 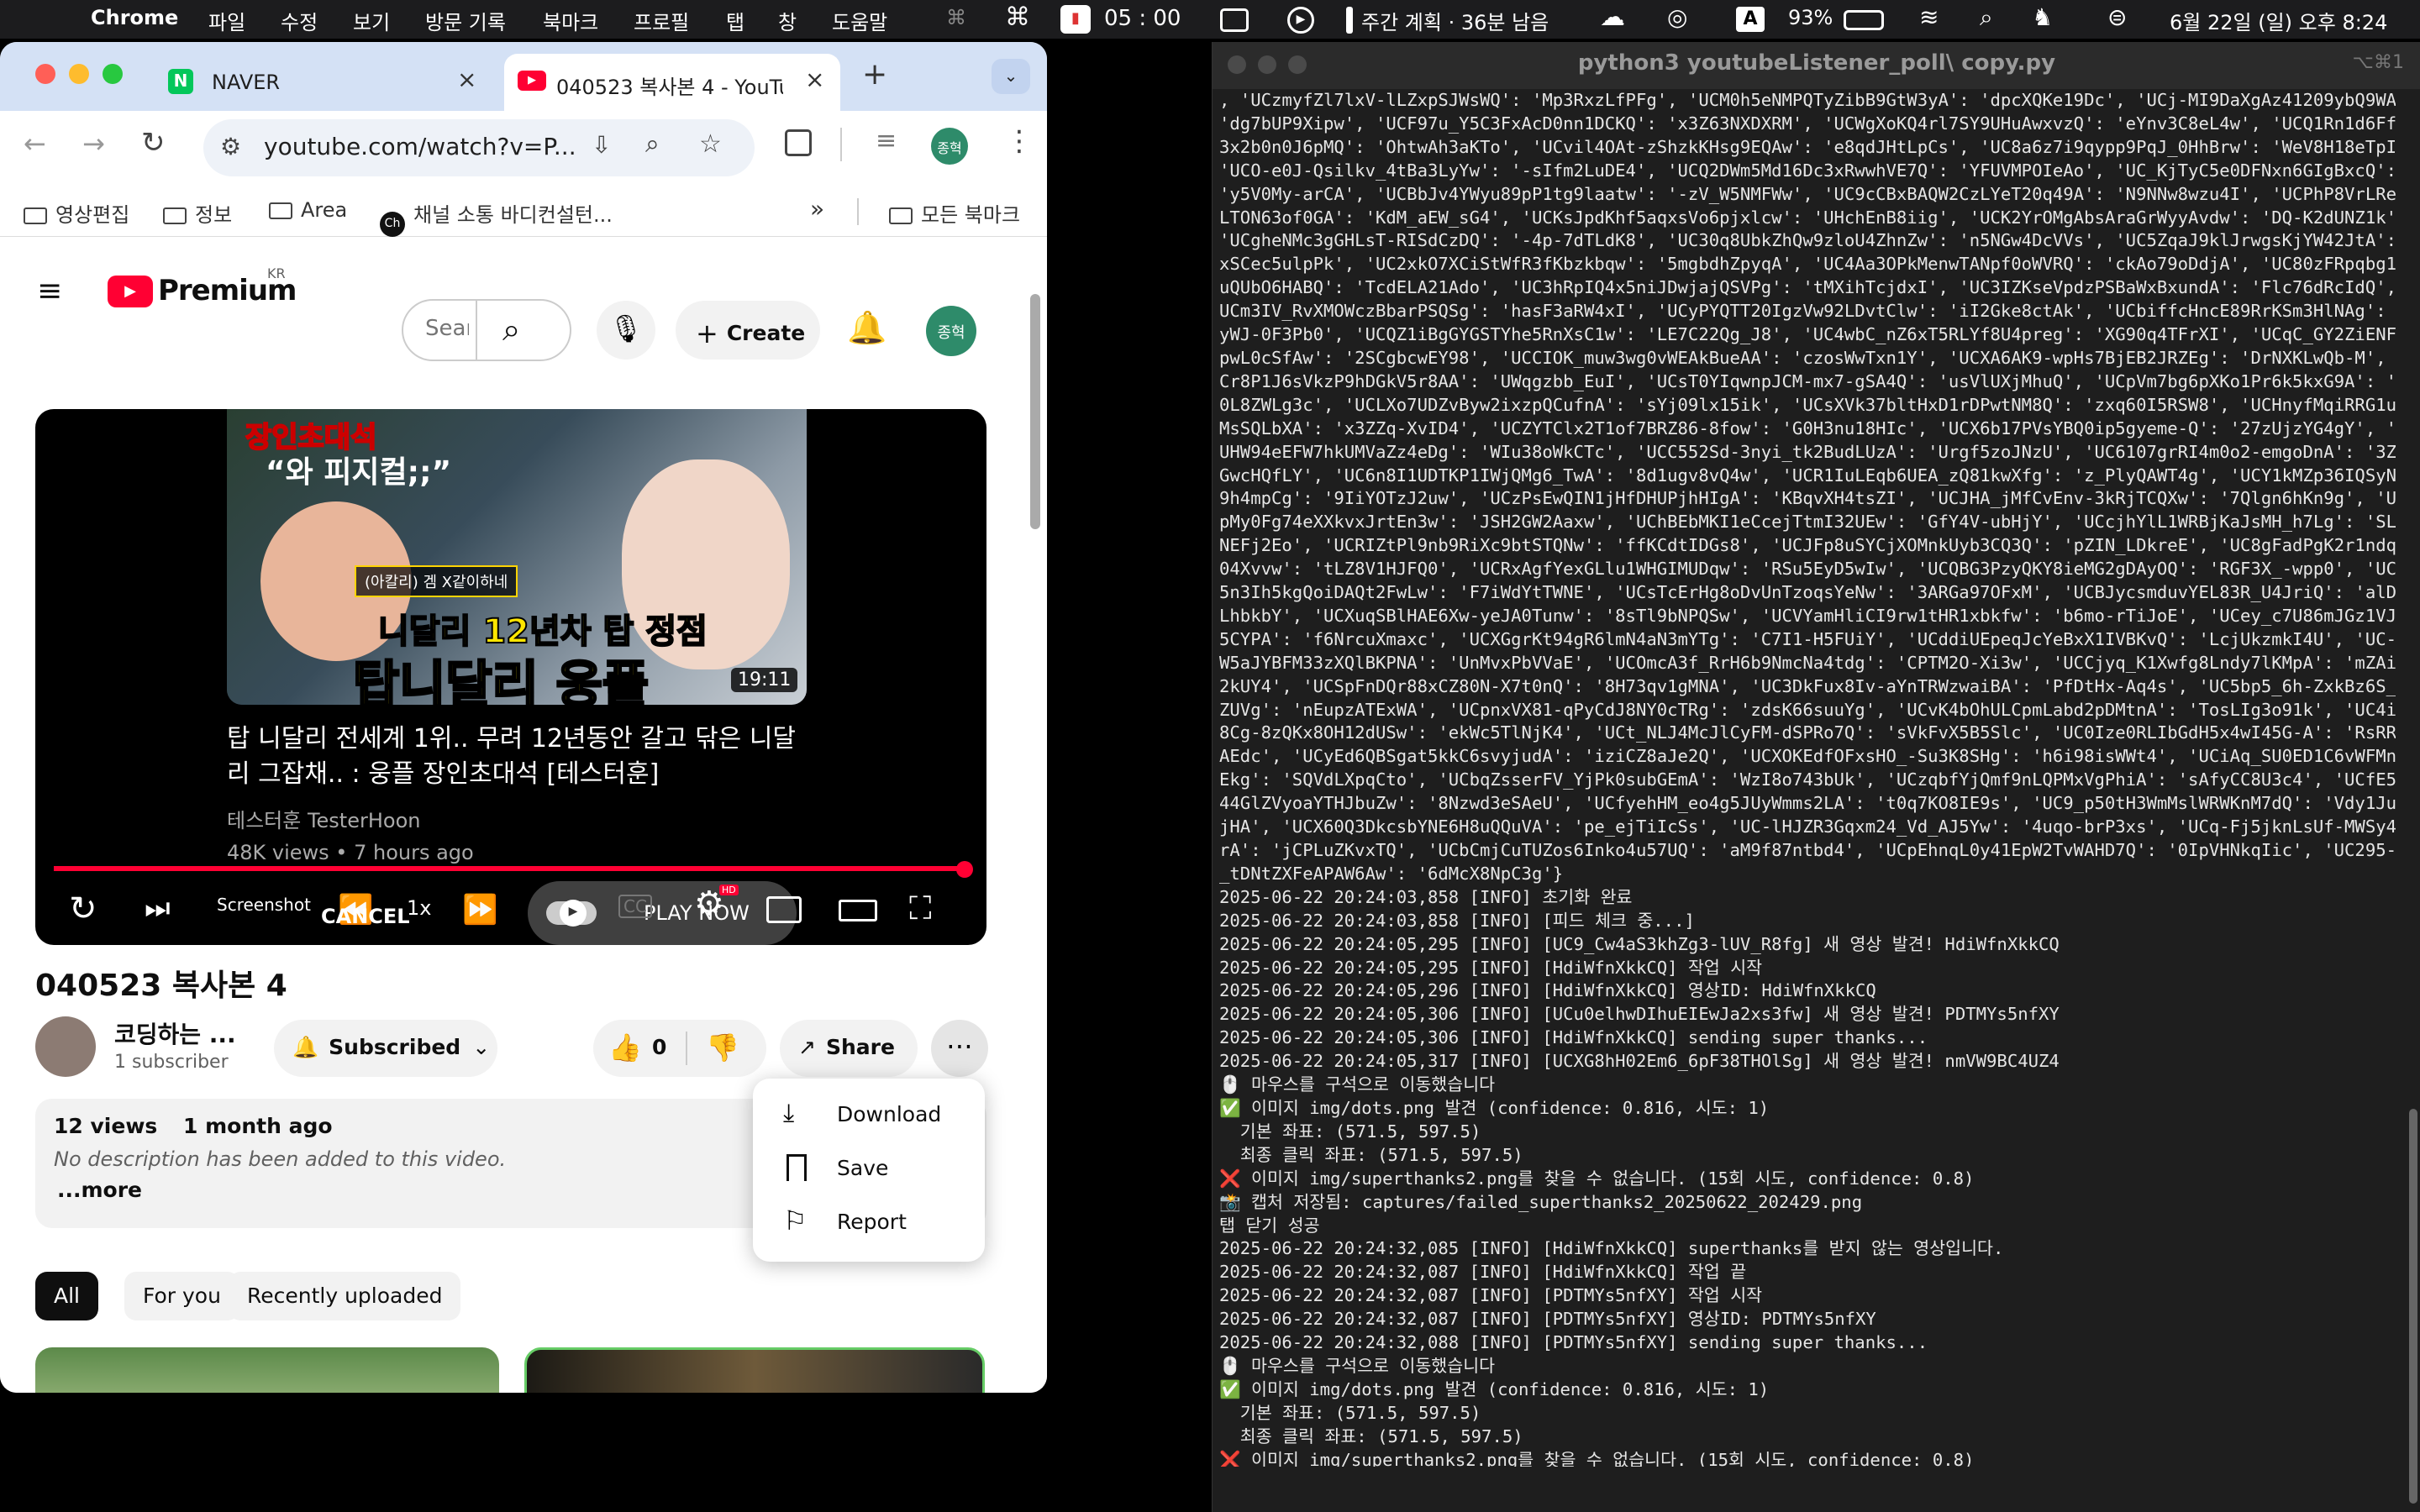 What do you see at coordinates (1750, 19) in the screenshot?
I see `input-source-icon: A` at bounding box center [1750, 19].